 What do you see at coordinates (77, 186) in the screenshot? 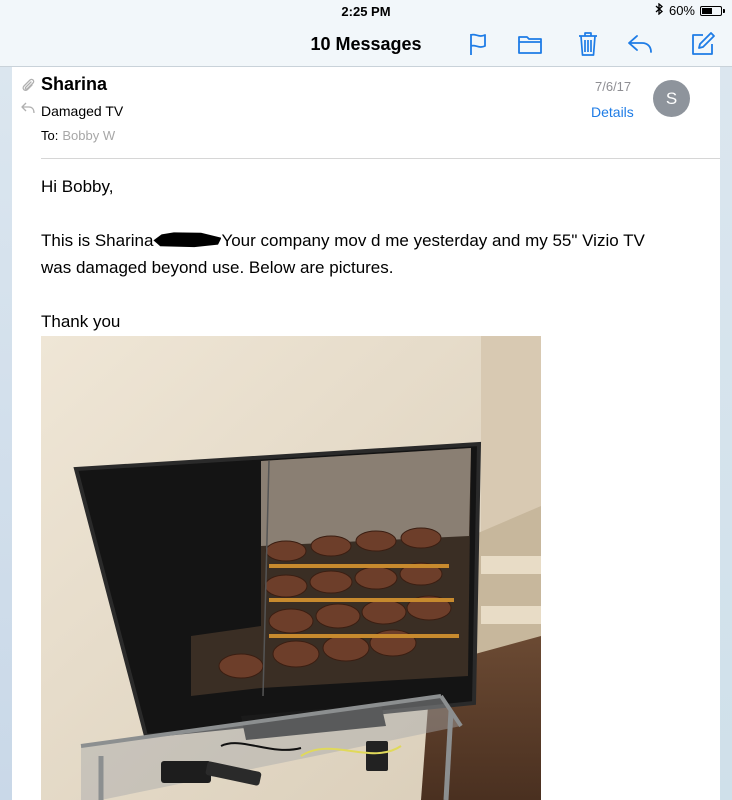
I see `greeting-text: Hi Bobby,` at bounding box center [77, 186].